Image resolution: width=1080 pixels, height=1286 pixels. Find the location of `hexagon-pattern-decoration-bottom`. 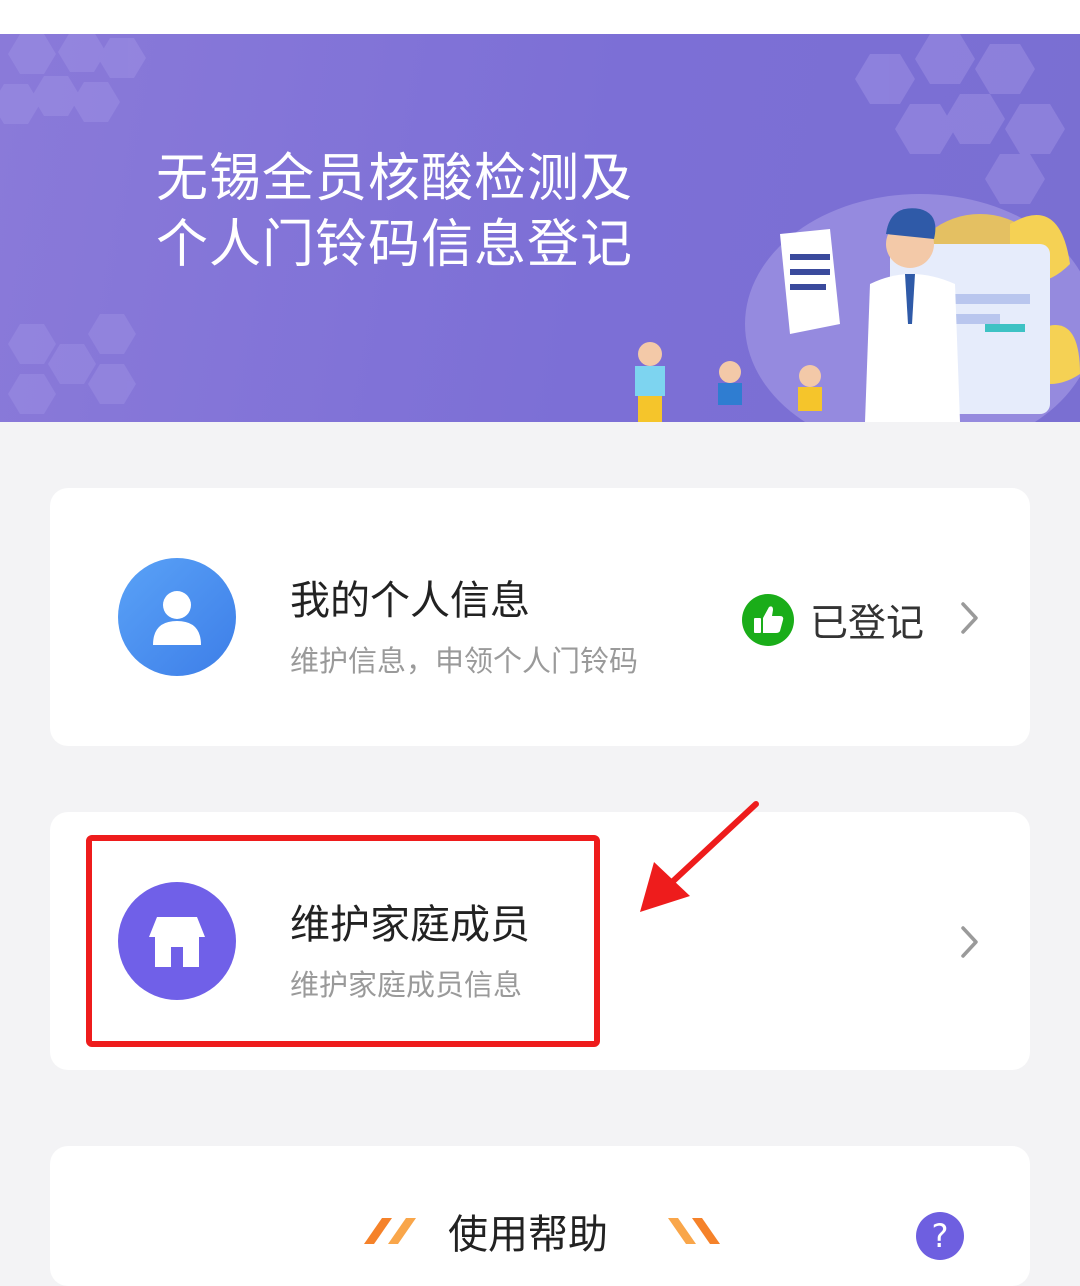

hexagon-pattern-decoration-bottom is located at coordinates (72, 364).